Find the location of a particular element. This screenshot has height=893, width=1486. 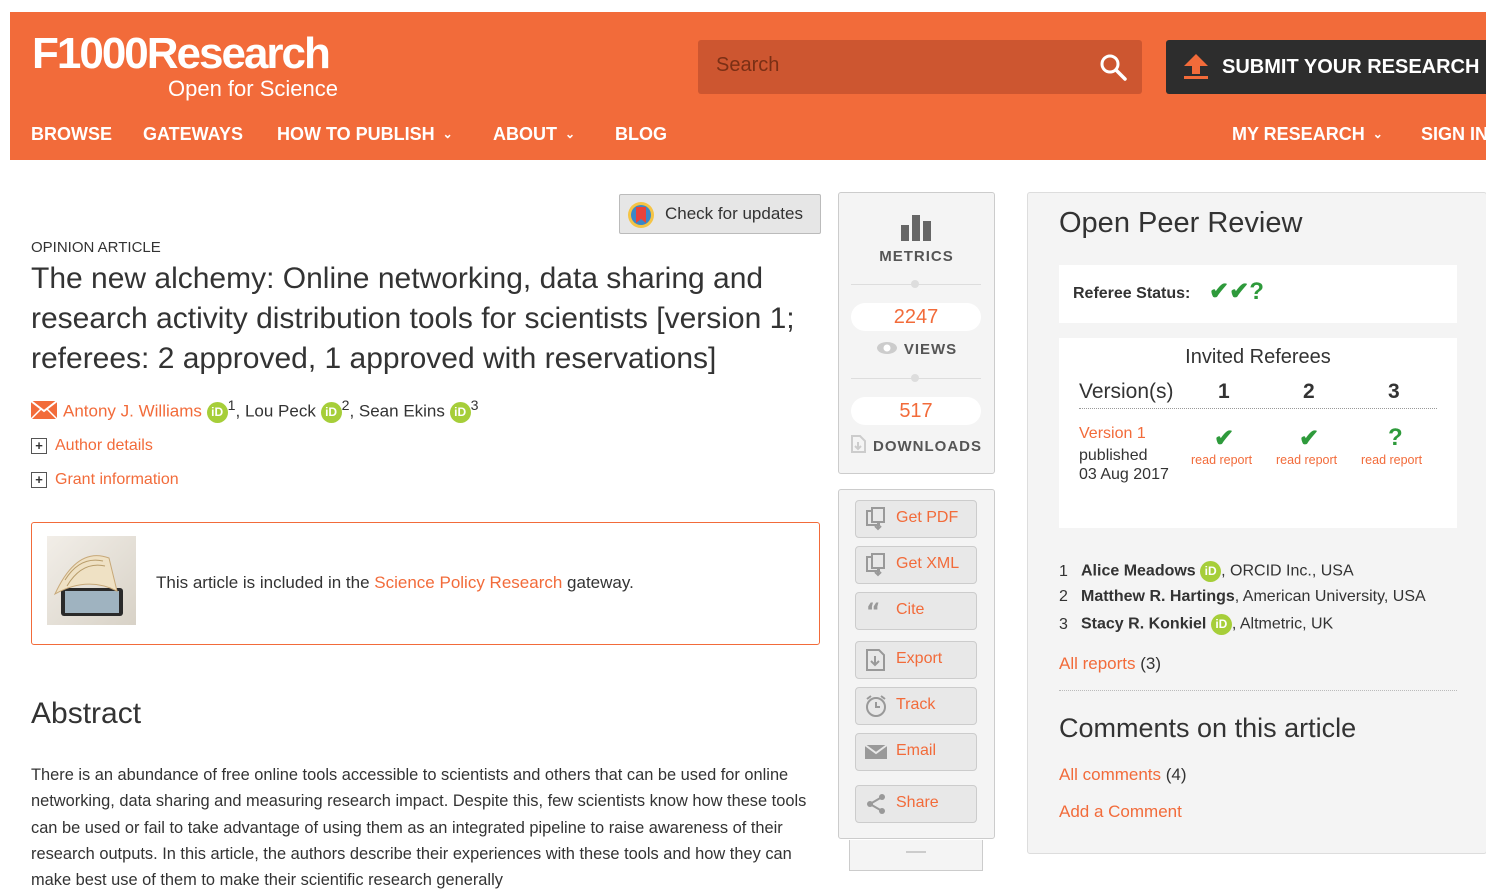

site-logo: F1000Research Open for Science is located at coordinates (185, 65).